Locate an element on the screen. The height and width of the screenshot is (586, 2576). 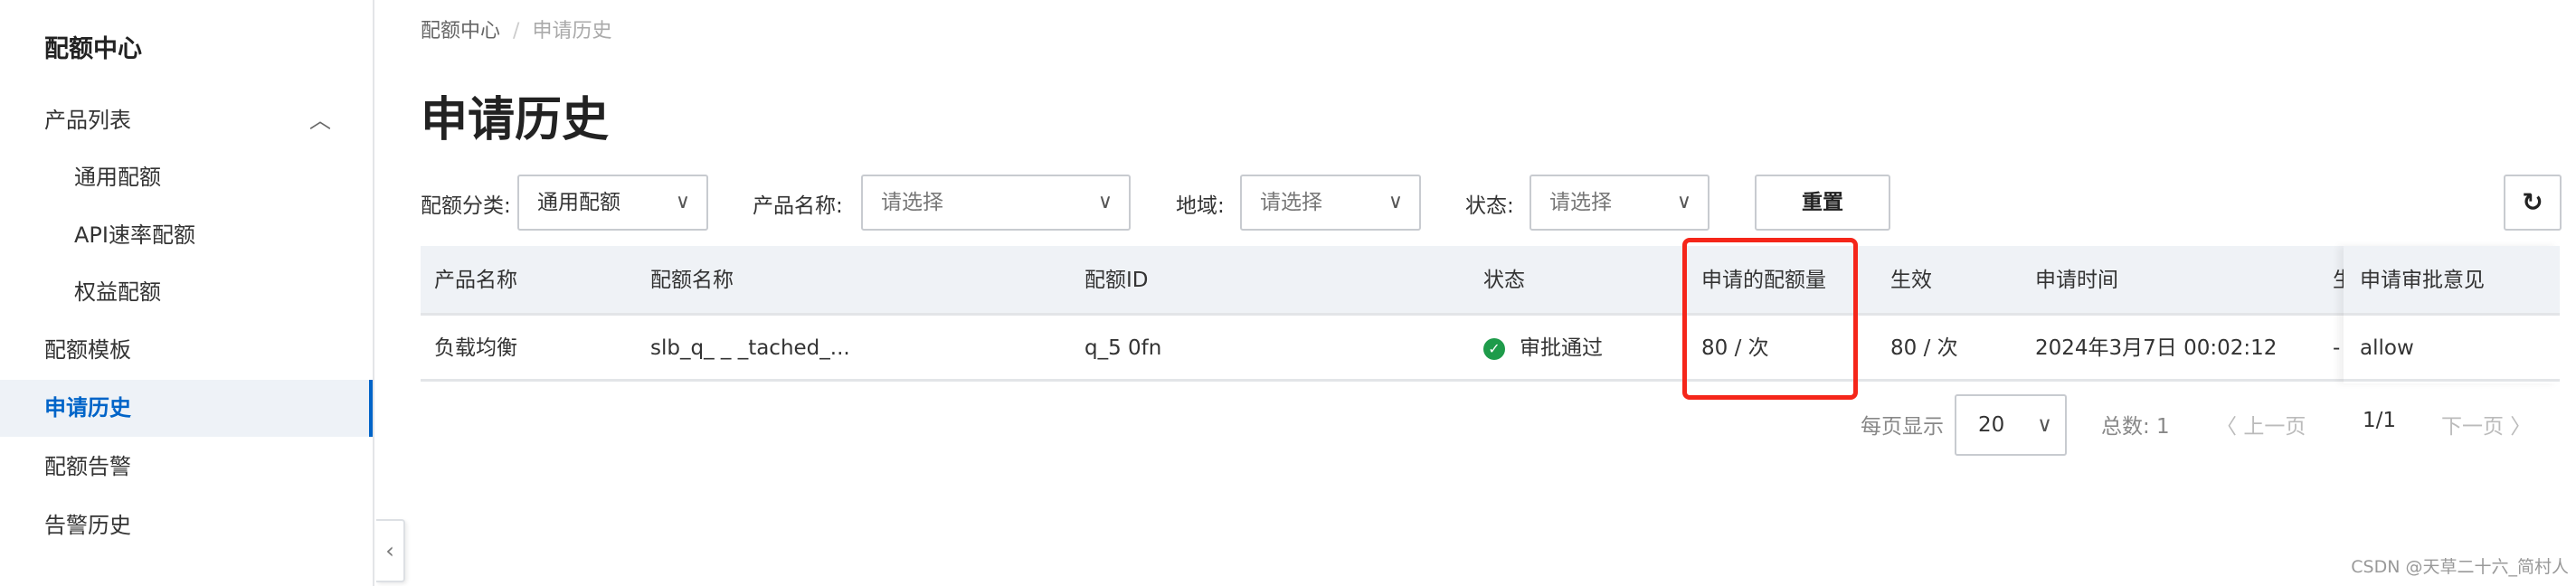
product-select: 请选择 ∨ is located at coordinates (996, 203).